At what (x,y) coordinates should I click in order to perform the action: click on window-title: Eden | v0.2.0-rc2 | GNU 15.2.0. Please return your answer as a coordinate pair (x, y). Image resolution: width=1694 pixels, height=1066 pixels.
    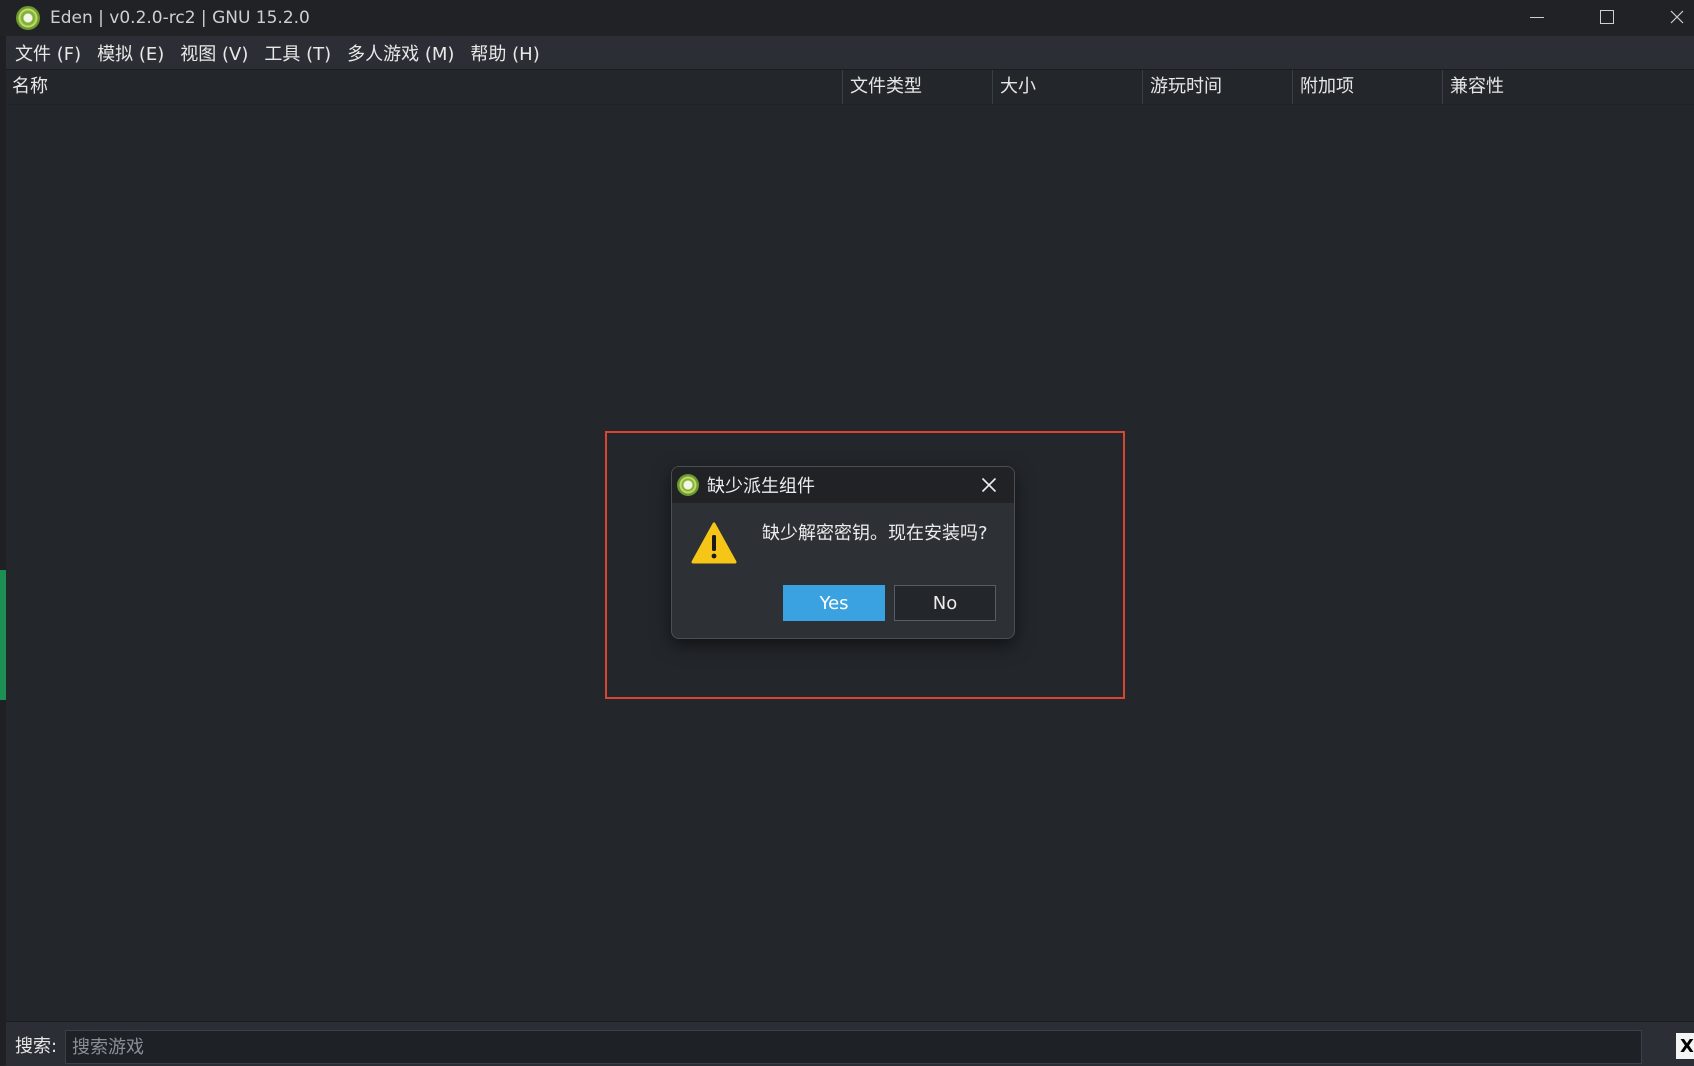
    Looking at the image, I should click on (180, 18).